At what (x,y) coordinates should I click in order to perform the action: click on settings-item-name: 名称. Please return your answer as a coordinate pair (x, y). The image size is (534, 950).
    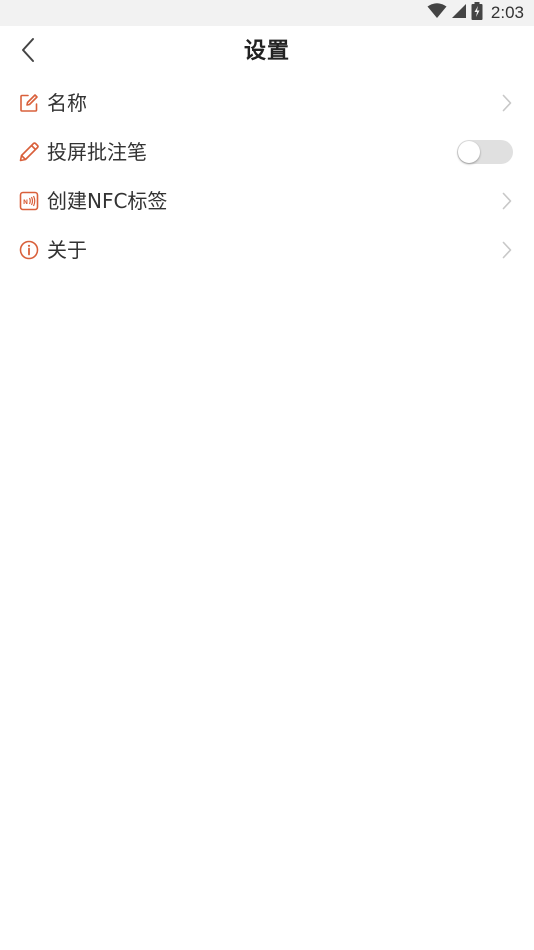
    Looking at the image, I should click on (267, 102).